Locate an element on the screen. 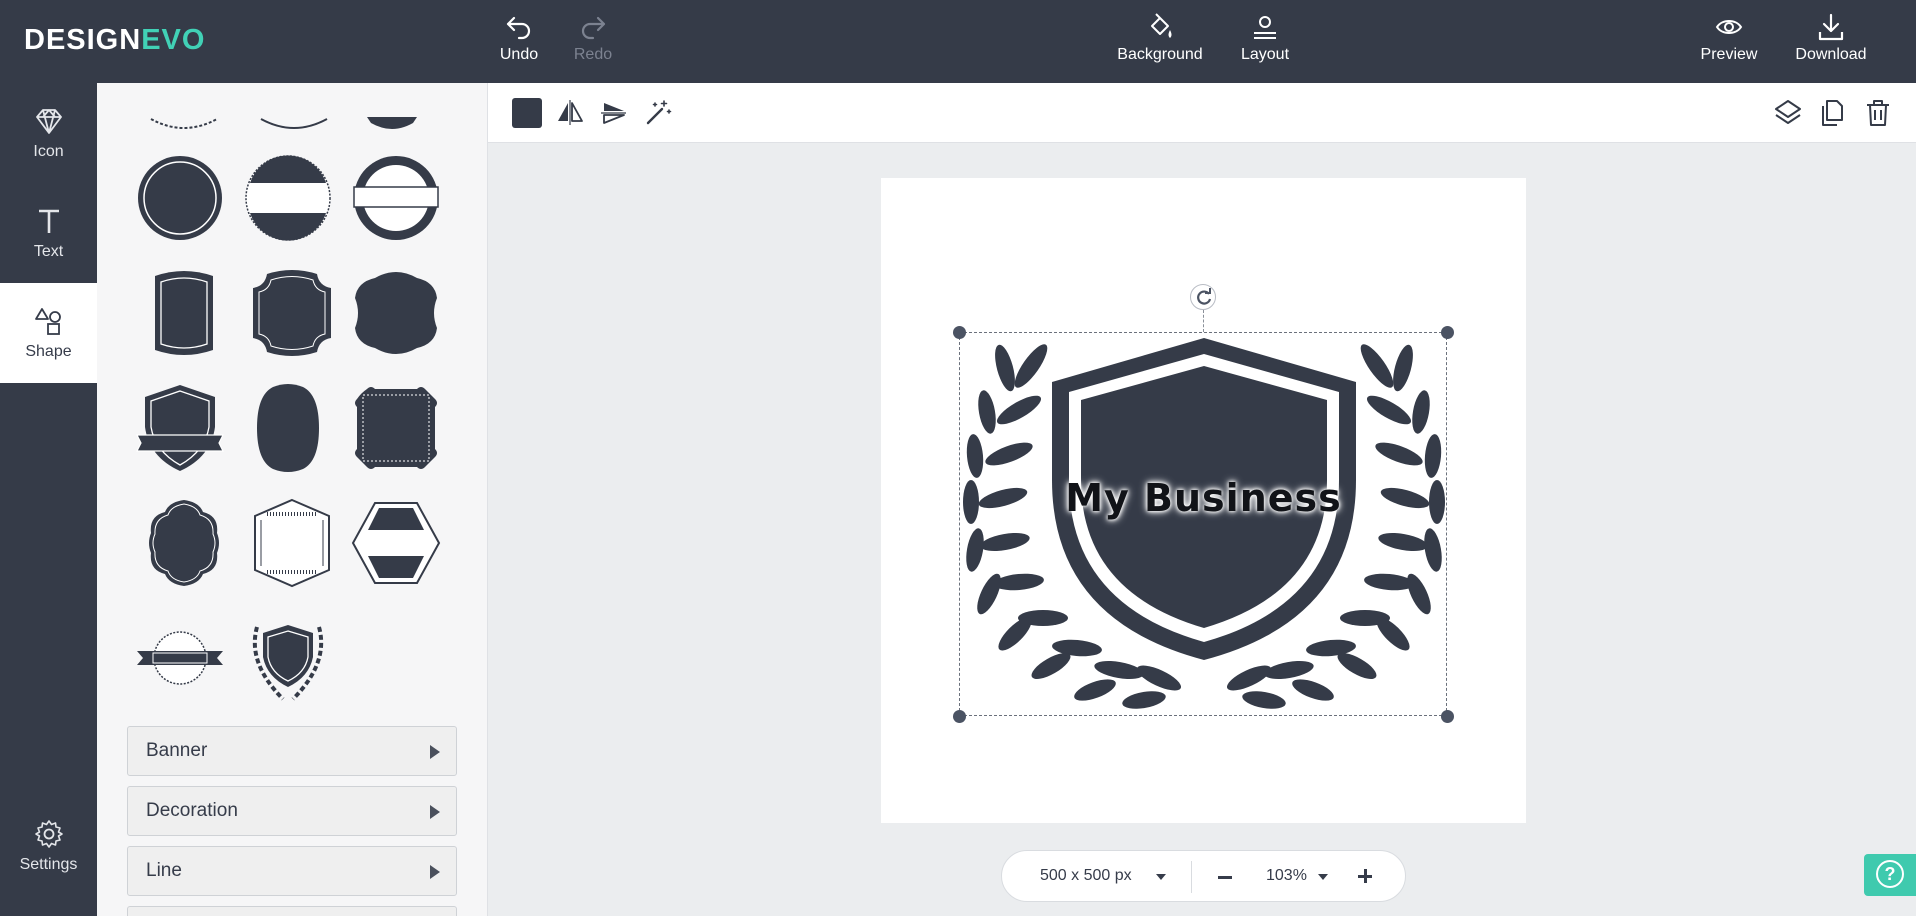  frame-cloud-icon is located at coordinates (396, 313).